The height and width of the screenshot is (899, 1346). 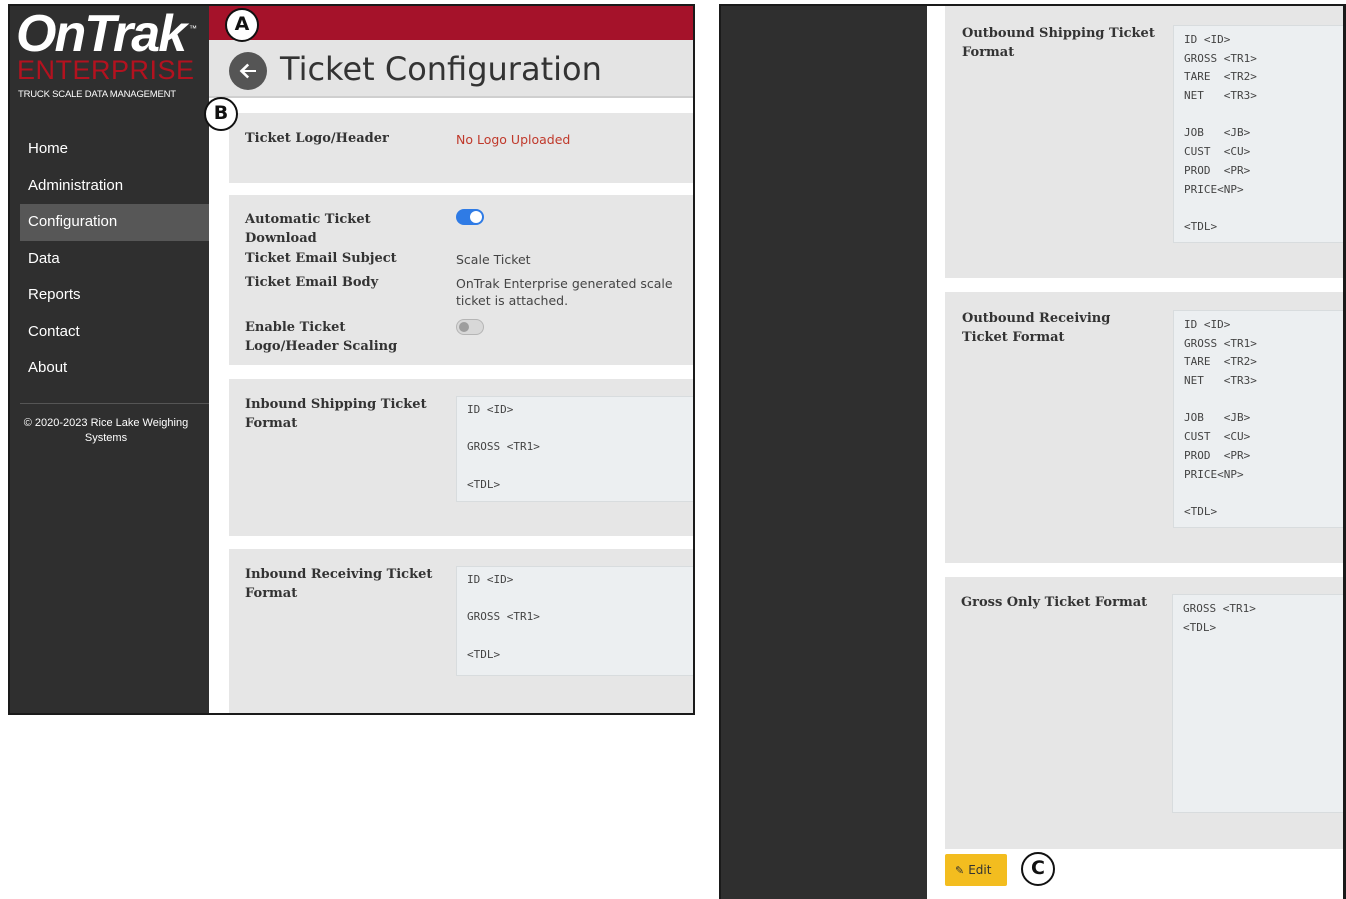 What do you see at coordinates (1036, 328) in the screenshot?
I see `outbound-receiving-label: Outbound Receiving Ticket Format` at bounding box center [1036, 328].